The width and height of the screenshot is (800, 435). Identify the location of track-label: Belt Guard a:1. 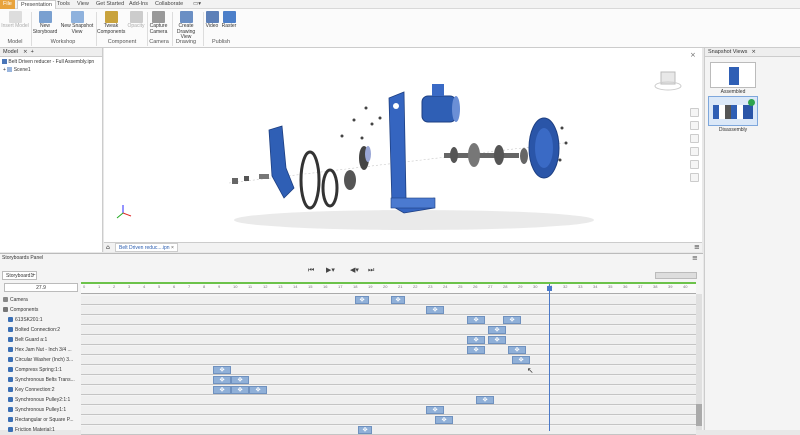
(40, 340).